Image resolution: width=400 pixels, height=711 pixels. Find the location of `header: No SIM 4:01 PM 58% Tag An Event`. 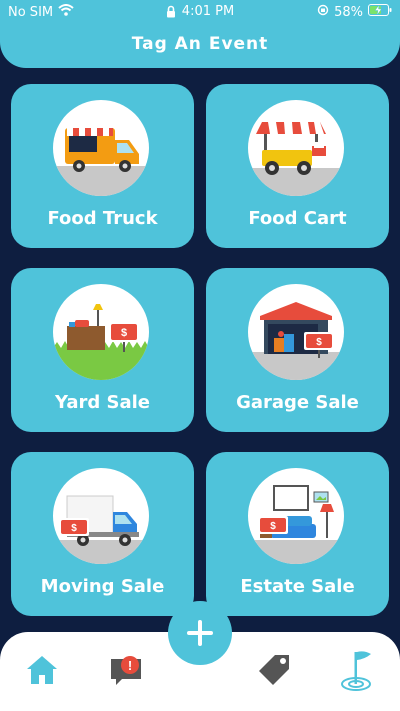

header: No SIM 4:01 PM 58% Tag An Event is located at coordinates (200, 34).